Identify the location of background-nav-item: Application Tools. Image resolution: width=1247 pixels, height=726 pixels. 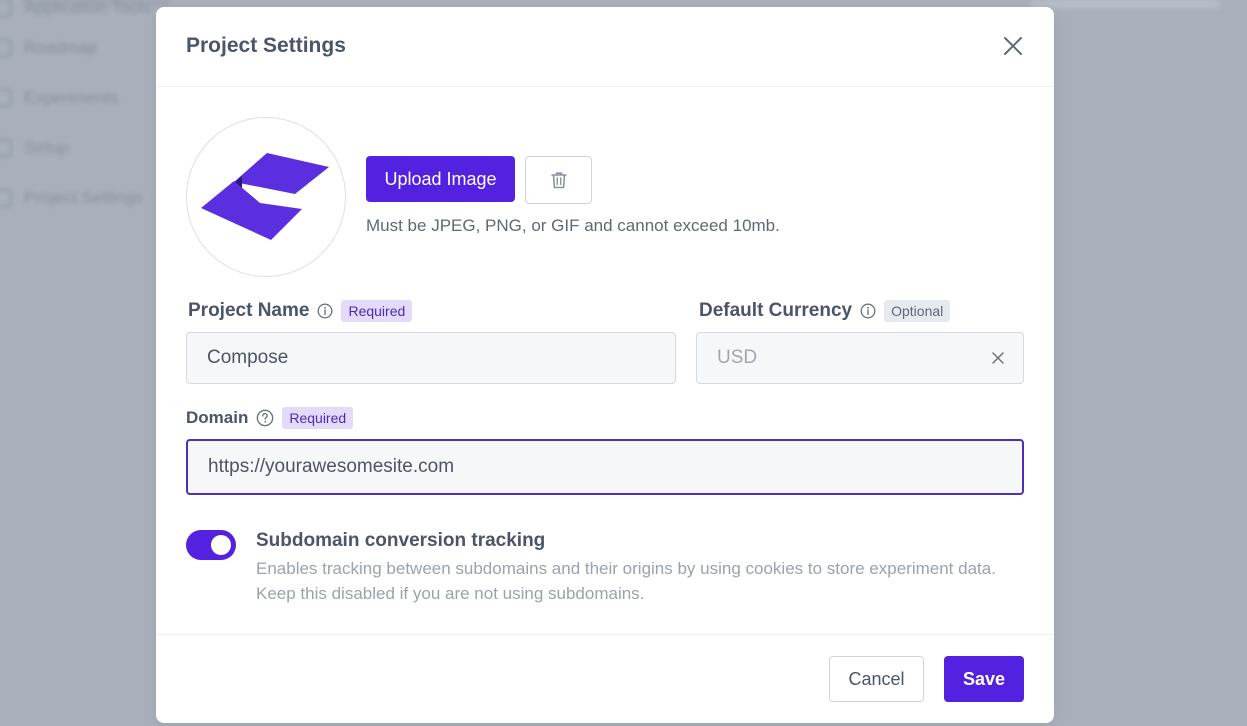
(75, 10).